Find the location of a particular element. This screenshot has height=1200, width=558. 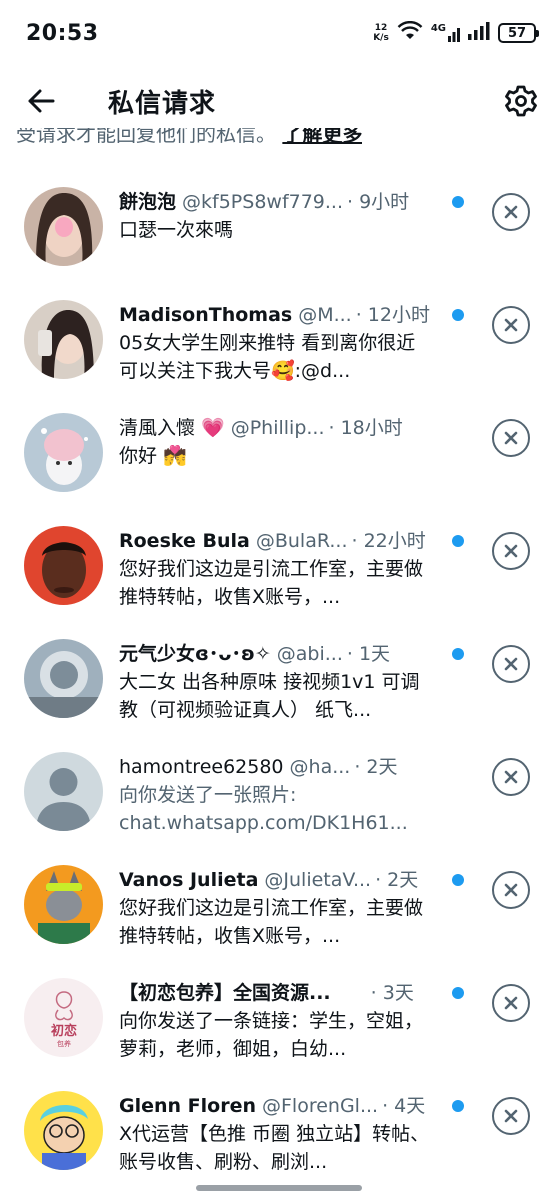

timestamp: · 3天 is located at coordinates (392, 993).